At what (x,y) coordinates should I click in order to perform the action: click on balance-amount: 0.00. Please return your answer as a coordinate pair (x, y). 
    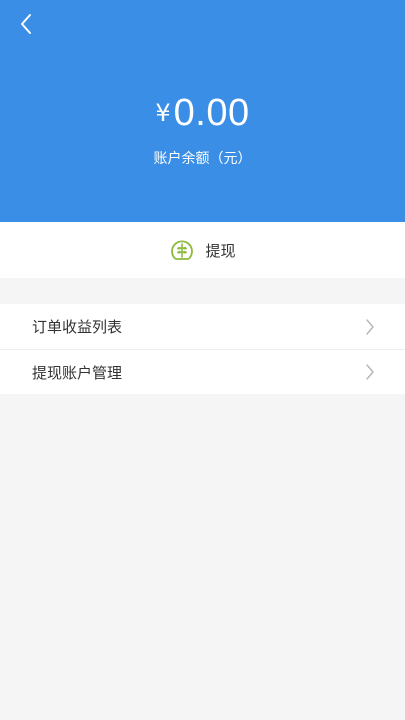
    Looking at the image, I should click on (211, 113).